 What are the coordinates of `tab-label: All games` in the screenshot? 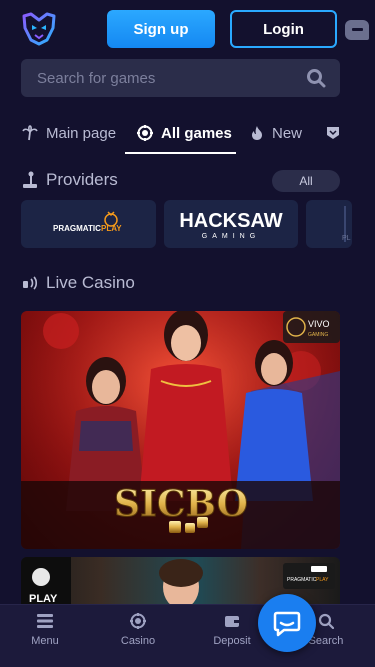 It's located at (196, 133).